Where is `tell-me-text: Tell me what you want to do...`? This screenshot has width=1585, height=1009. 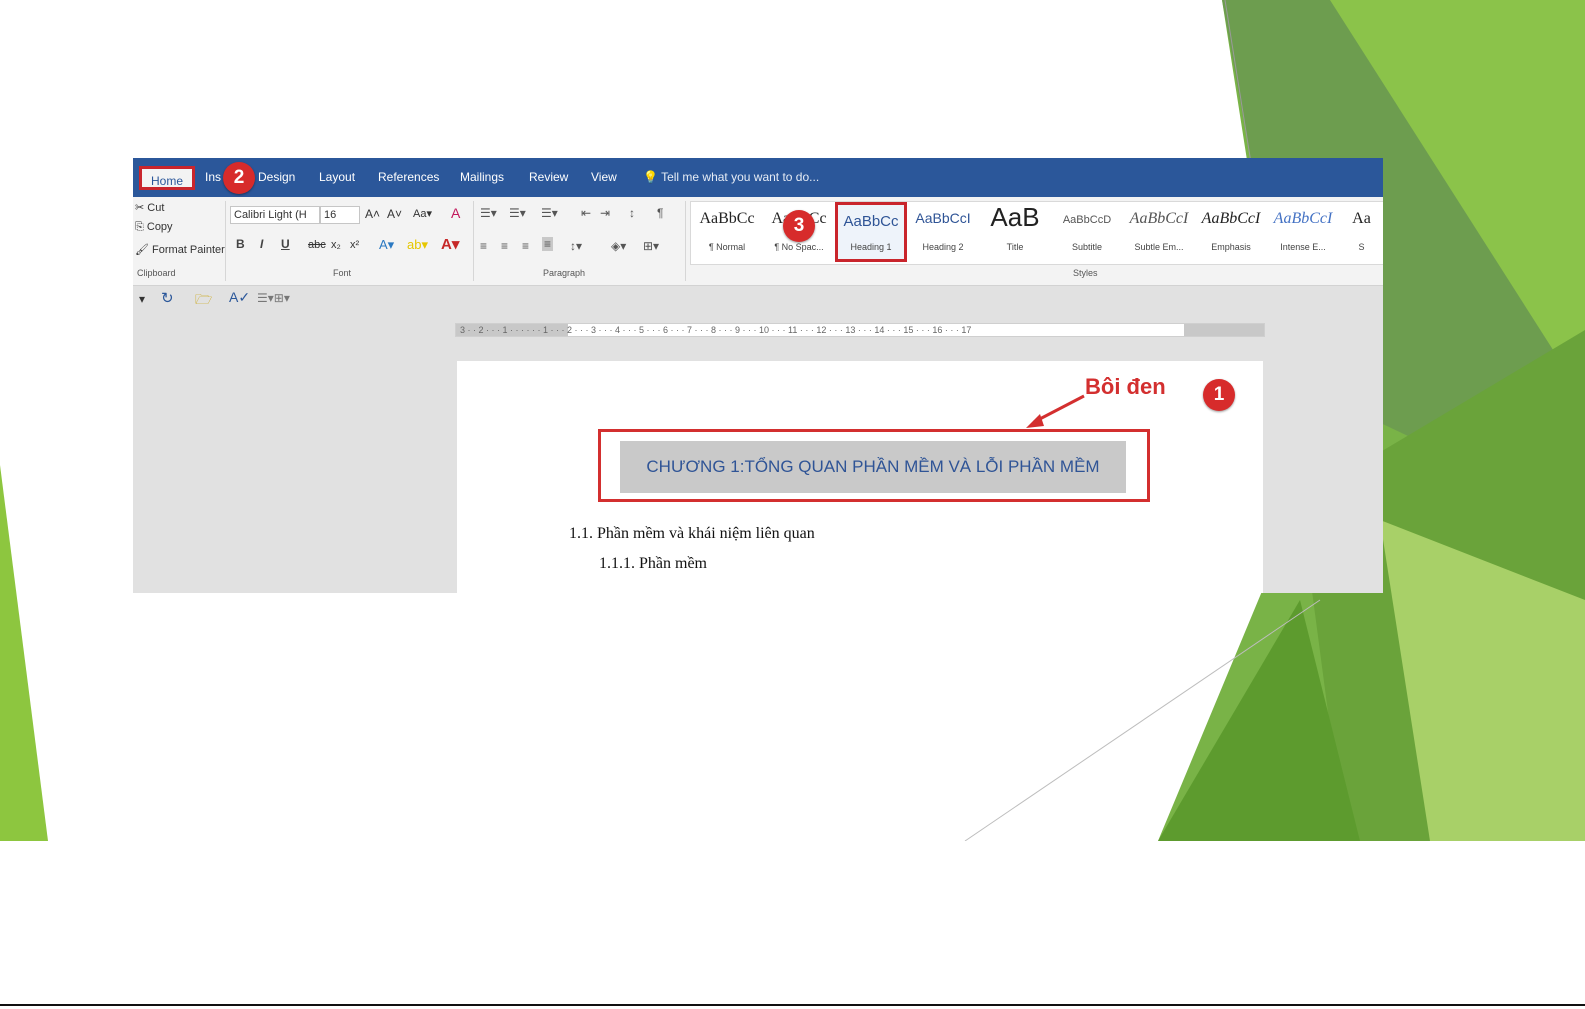
tell-me-text: Tell me what you want to do... is located at coordinates (740, 177).